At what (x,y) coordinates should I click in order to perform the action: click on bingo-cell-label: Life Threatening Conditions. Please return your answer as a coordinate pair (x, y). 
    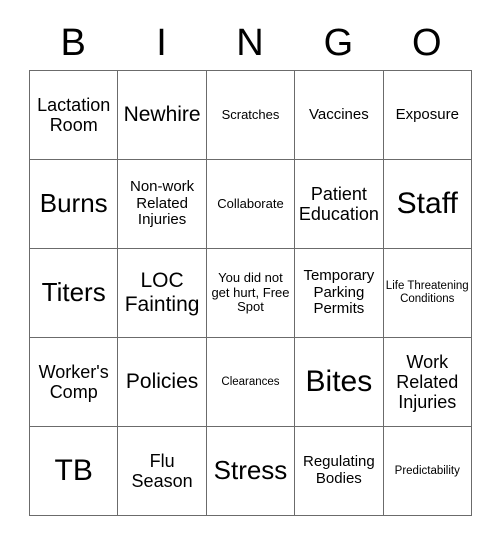
    Looking at the image, I should click on (427, 292).